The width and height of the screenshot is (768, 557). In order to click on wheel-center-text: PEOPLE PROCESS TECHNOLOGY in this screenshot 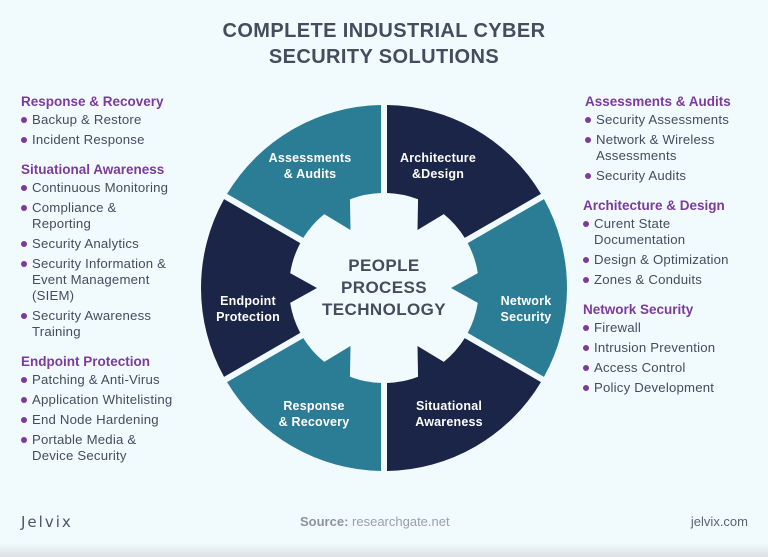, I will do `click(384, 288)`.